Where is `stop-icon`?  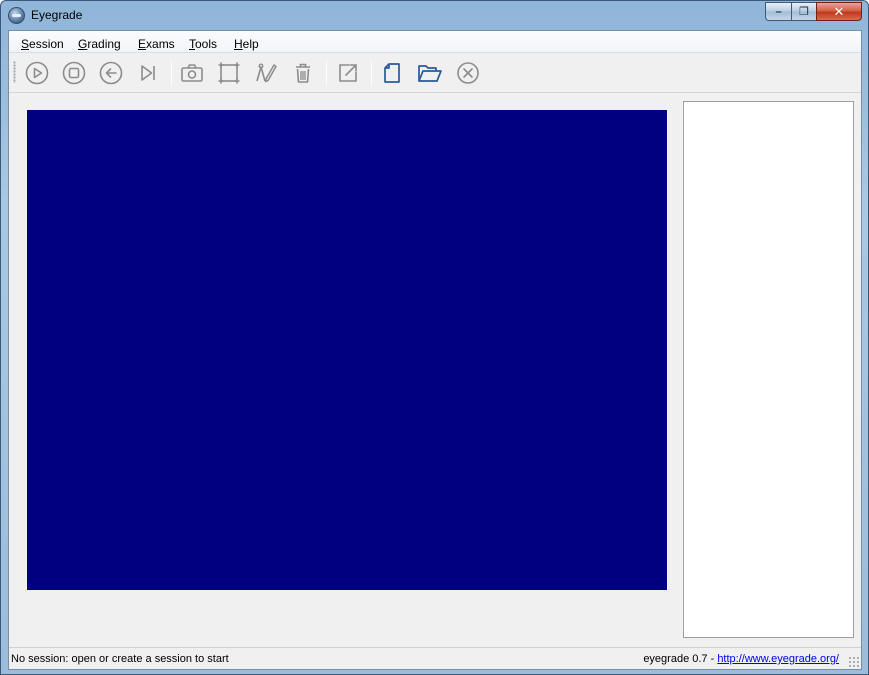 stop-icon is located at coordinates (74, 73).